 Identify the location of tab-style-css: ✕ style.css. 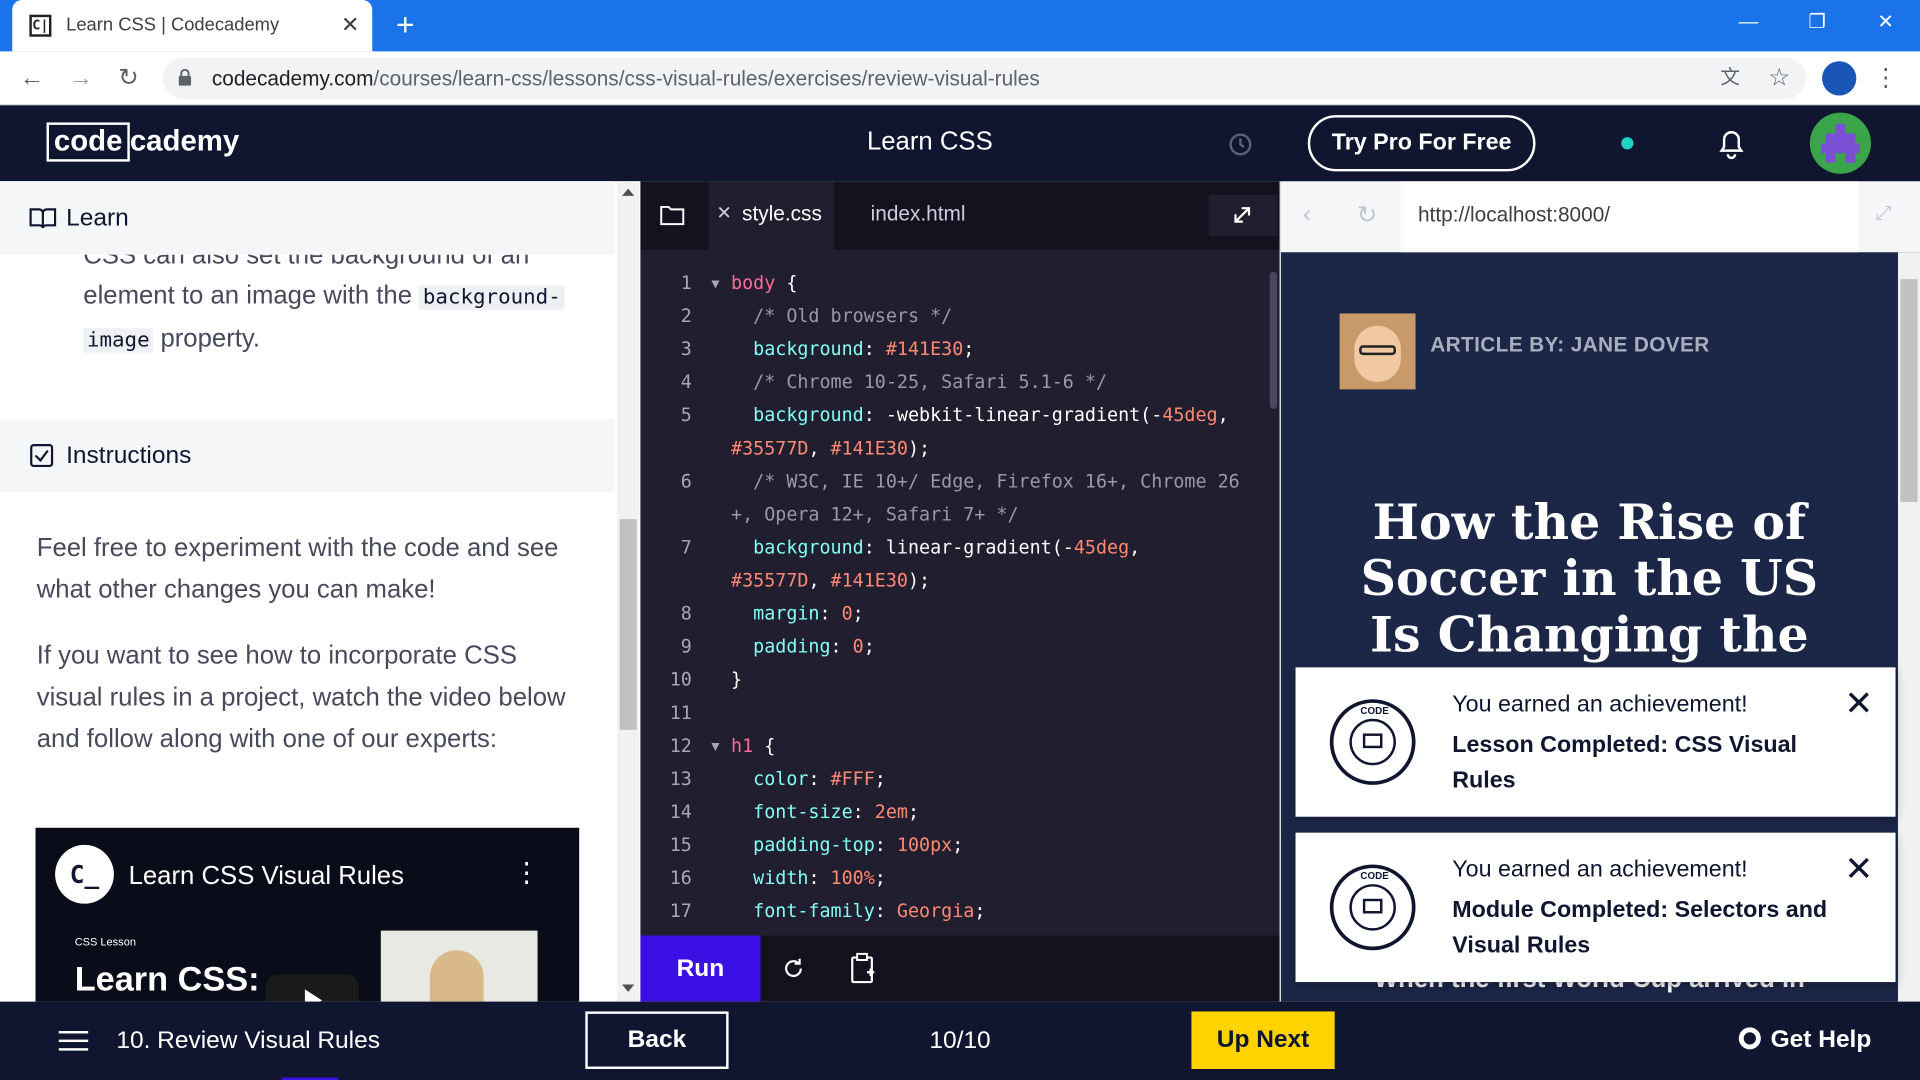
(771, 215).